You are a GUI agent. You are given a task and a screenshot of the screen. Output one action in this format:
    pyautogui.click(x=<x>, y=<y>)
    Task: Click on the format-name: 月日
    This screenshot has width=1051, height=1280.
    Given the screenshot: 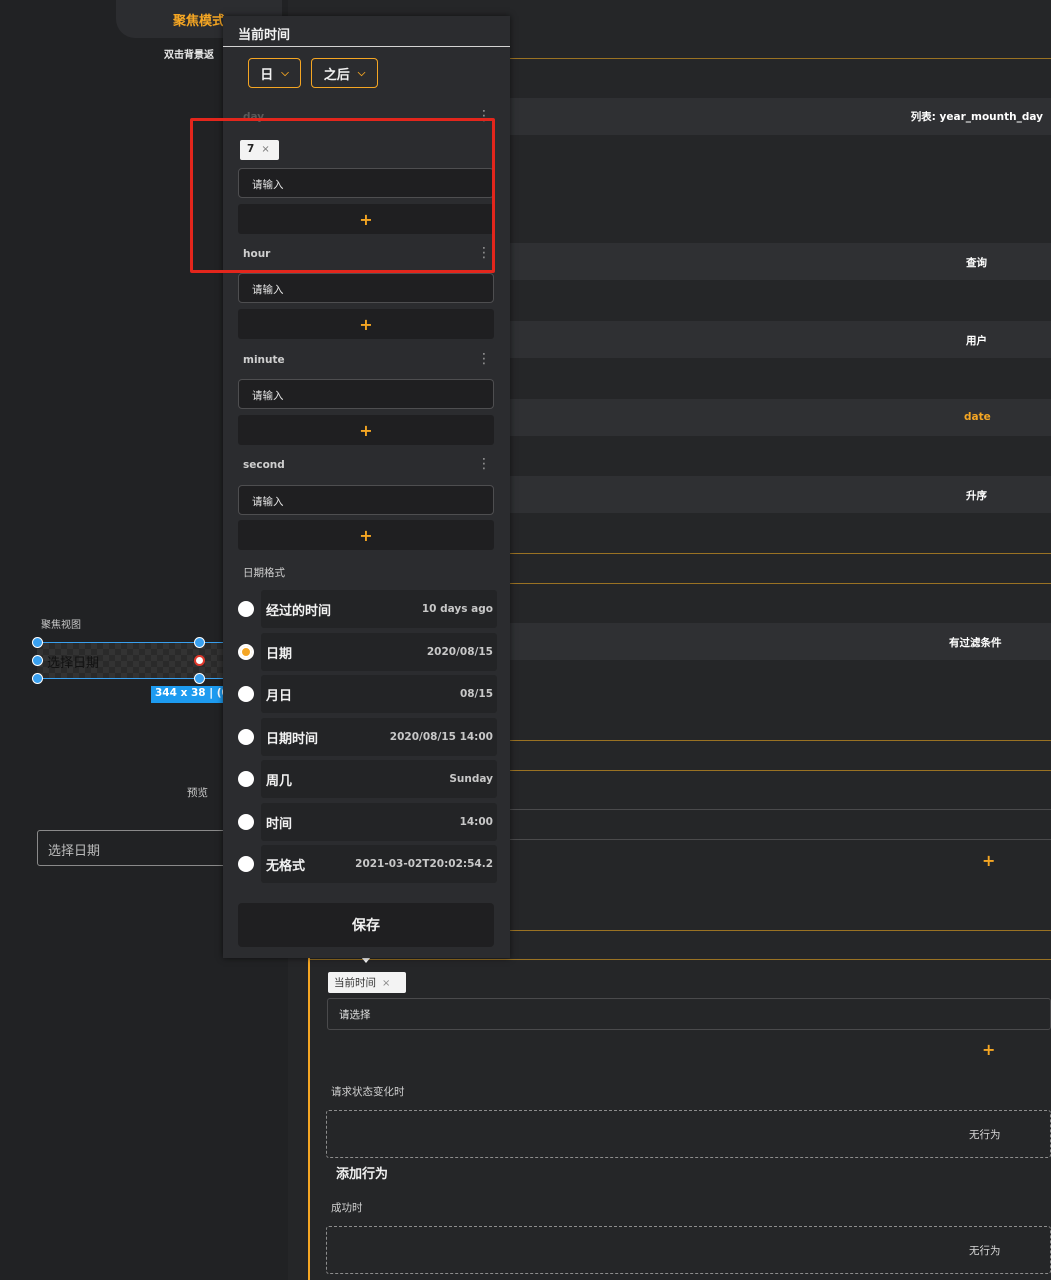 What is the action you would take?
    pyautogui.click(x=279, y=696)
    